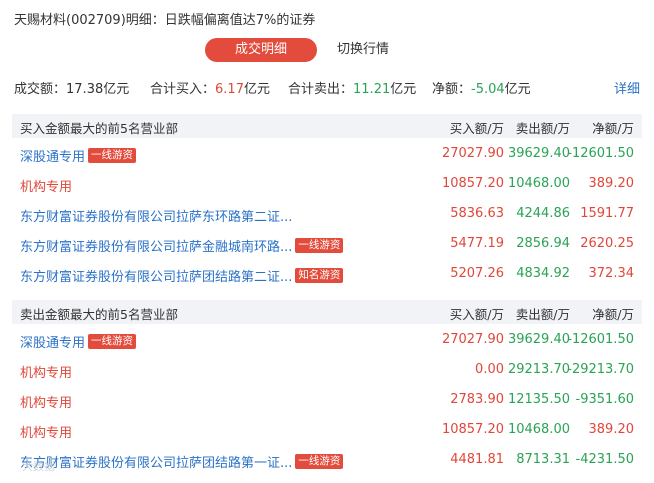  Describe the element at coordinates (452, 89) in the screenshot. I see `net-label: 净额：` at that location.